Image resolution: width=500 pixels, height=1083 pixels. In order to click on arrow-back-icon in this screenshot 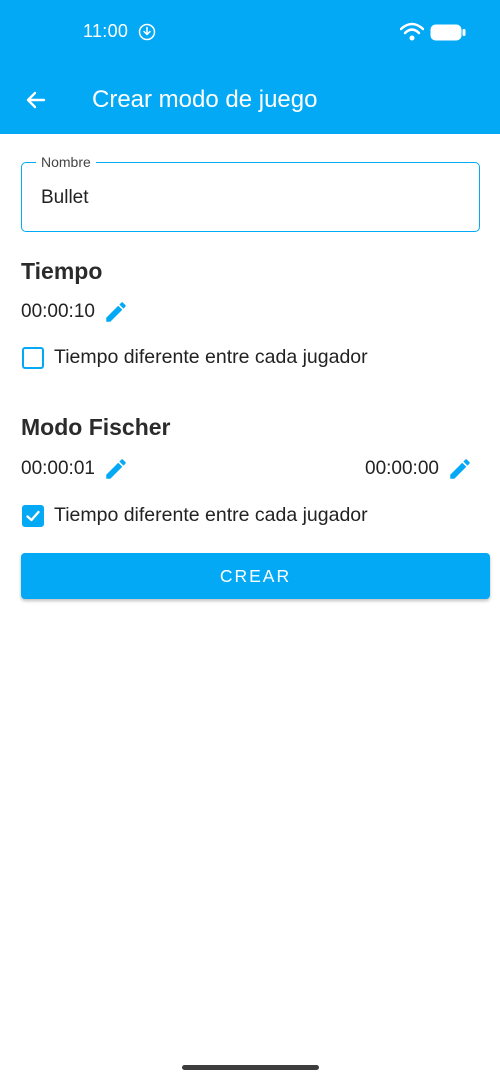, I will do `click(36, 100)`.